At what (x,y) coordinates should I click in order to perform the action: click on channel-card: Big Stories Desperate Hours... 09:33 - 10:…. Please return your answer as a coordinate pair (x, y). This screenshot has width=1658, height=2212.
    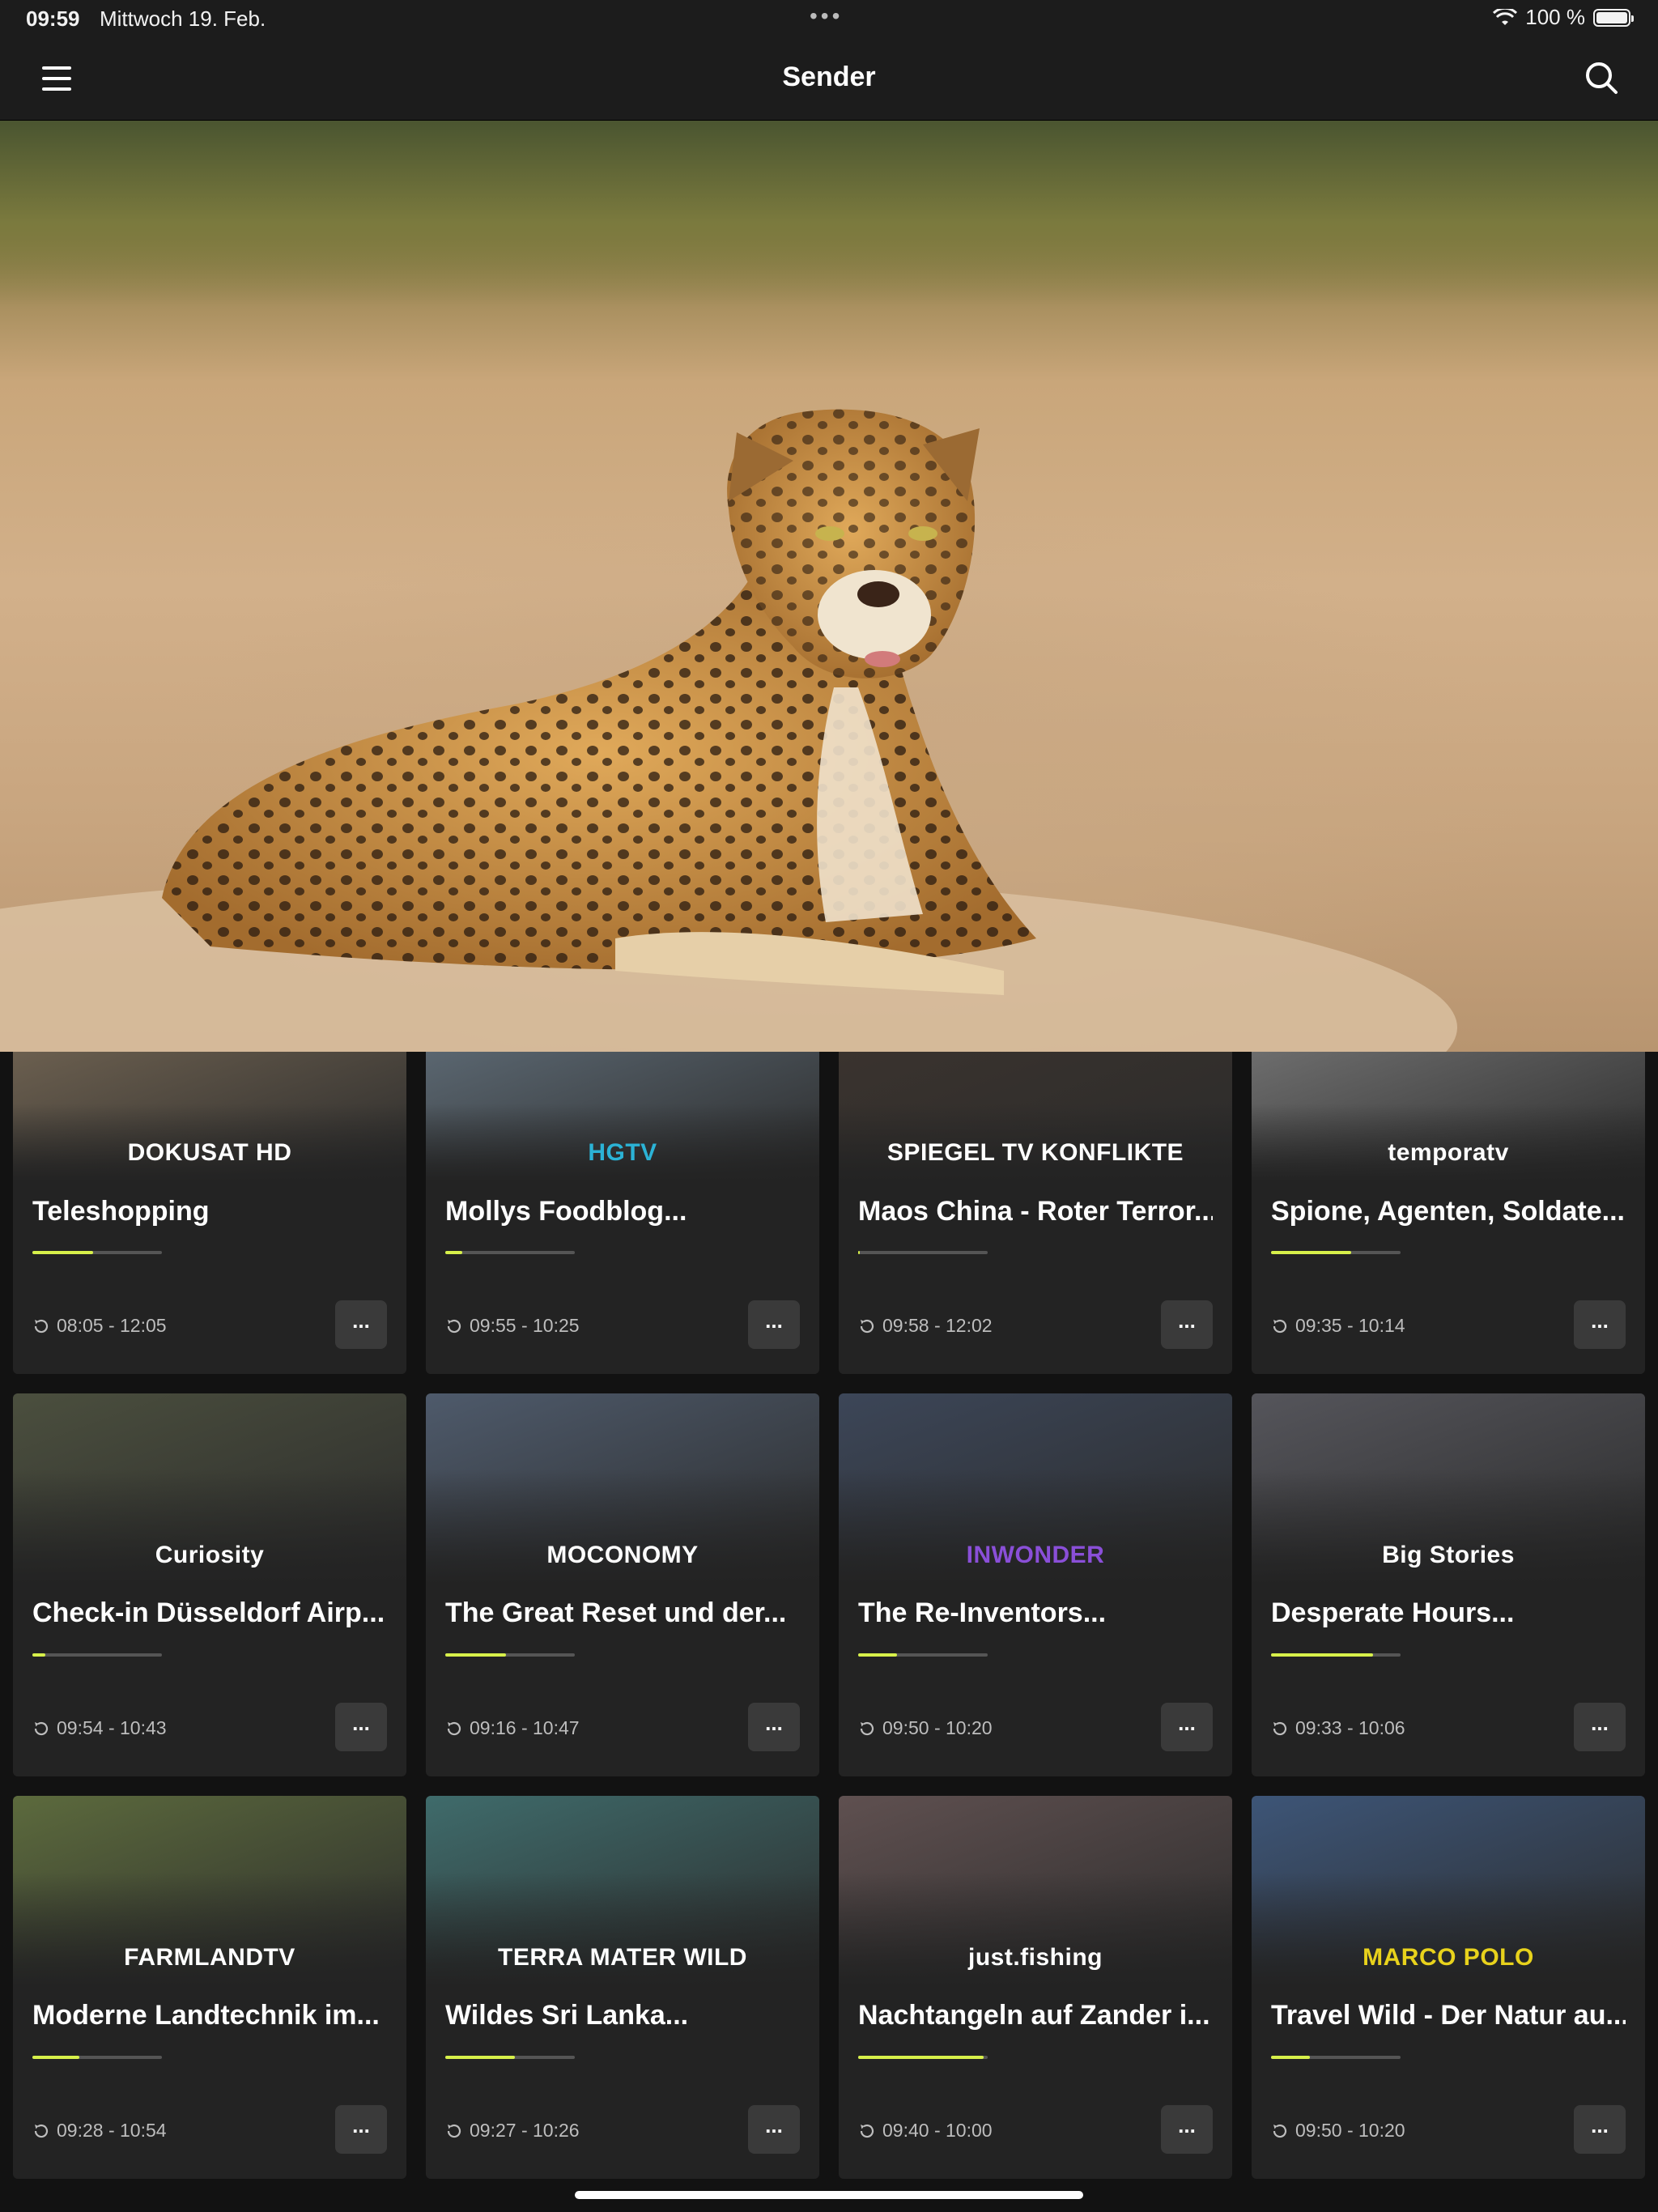
    Looking at the image, I should click on (1448, 1585).